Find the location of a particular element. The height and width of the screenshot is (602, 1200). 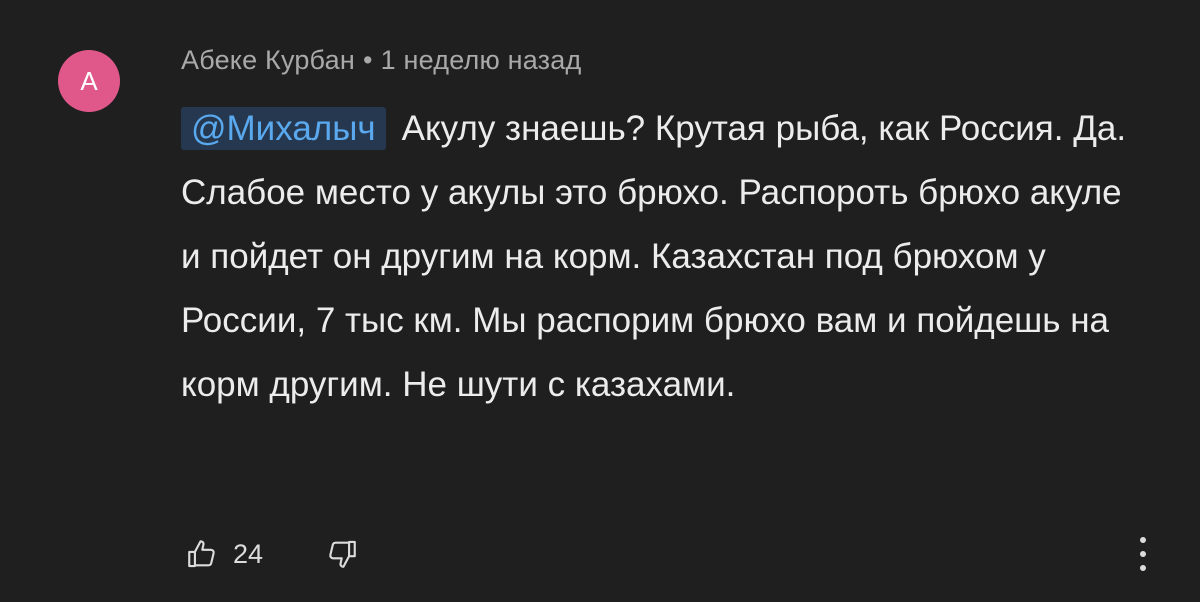

comment-actions: 24 is located at coordinates (272, 554).